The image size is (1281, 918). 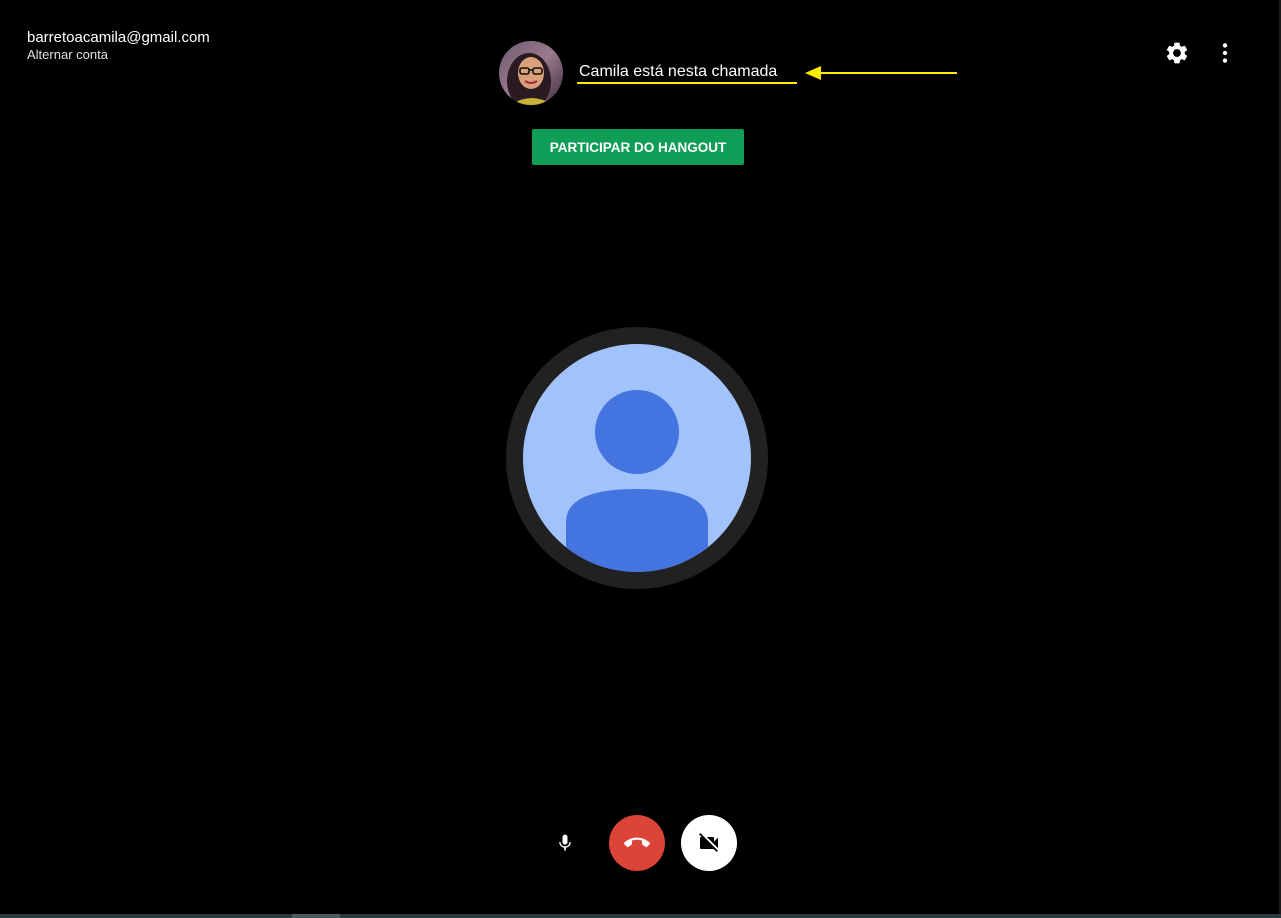 I want to click on participant-avatar, so click(x=531, y=73).